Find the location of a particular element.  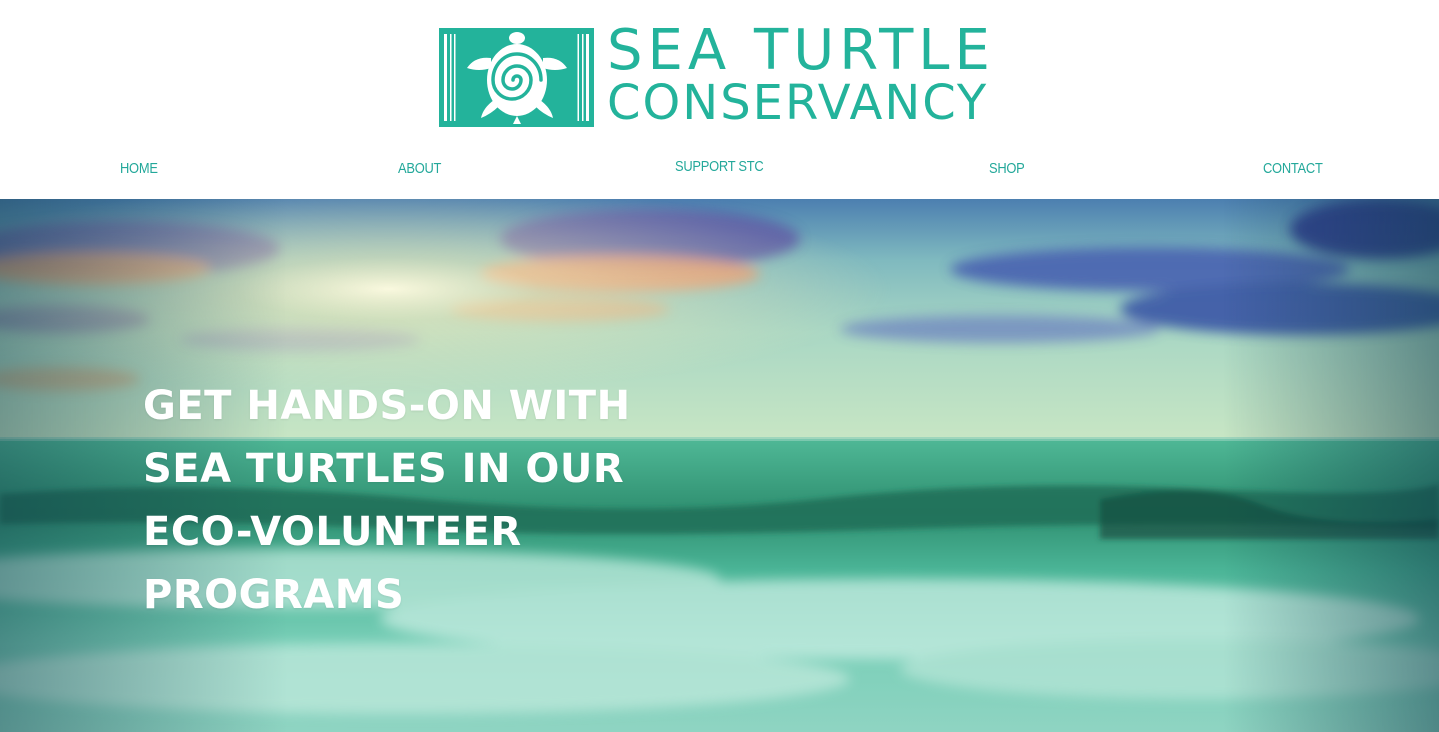

nav-home: HOME is located at coordinates (139, 168).